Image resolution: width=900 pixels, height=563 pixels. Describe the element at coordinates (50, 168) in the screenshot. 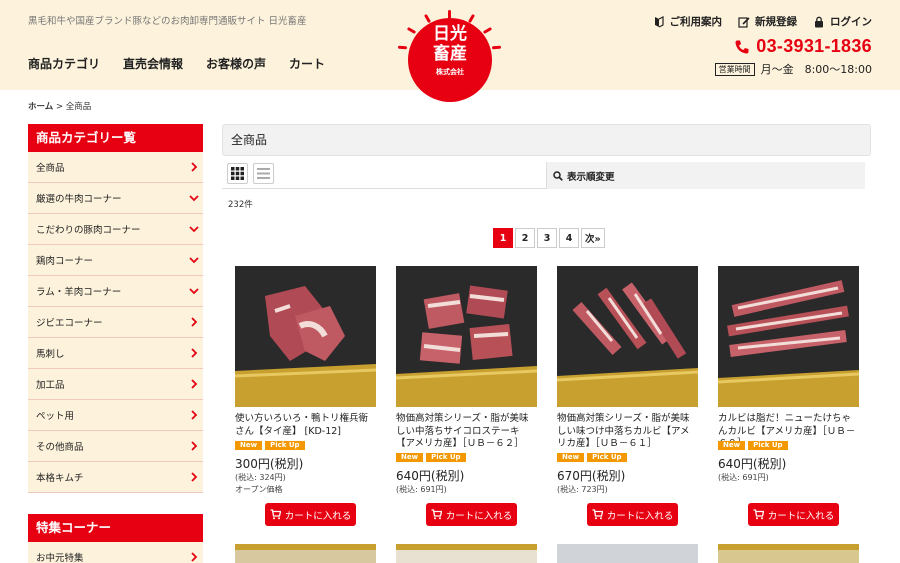

I see `sidebar-item-label: 全商品` at that location.